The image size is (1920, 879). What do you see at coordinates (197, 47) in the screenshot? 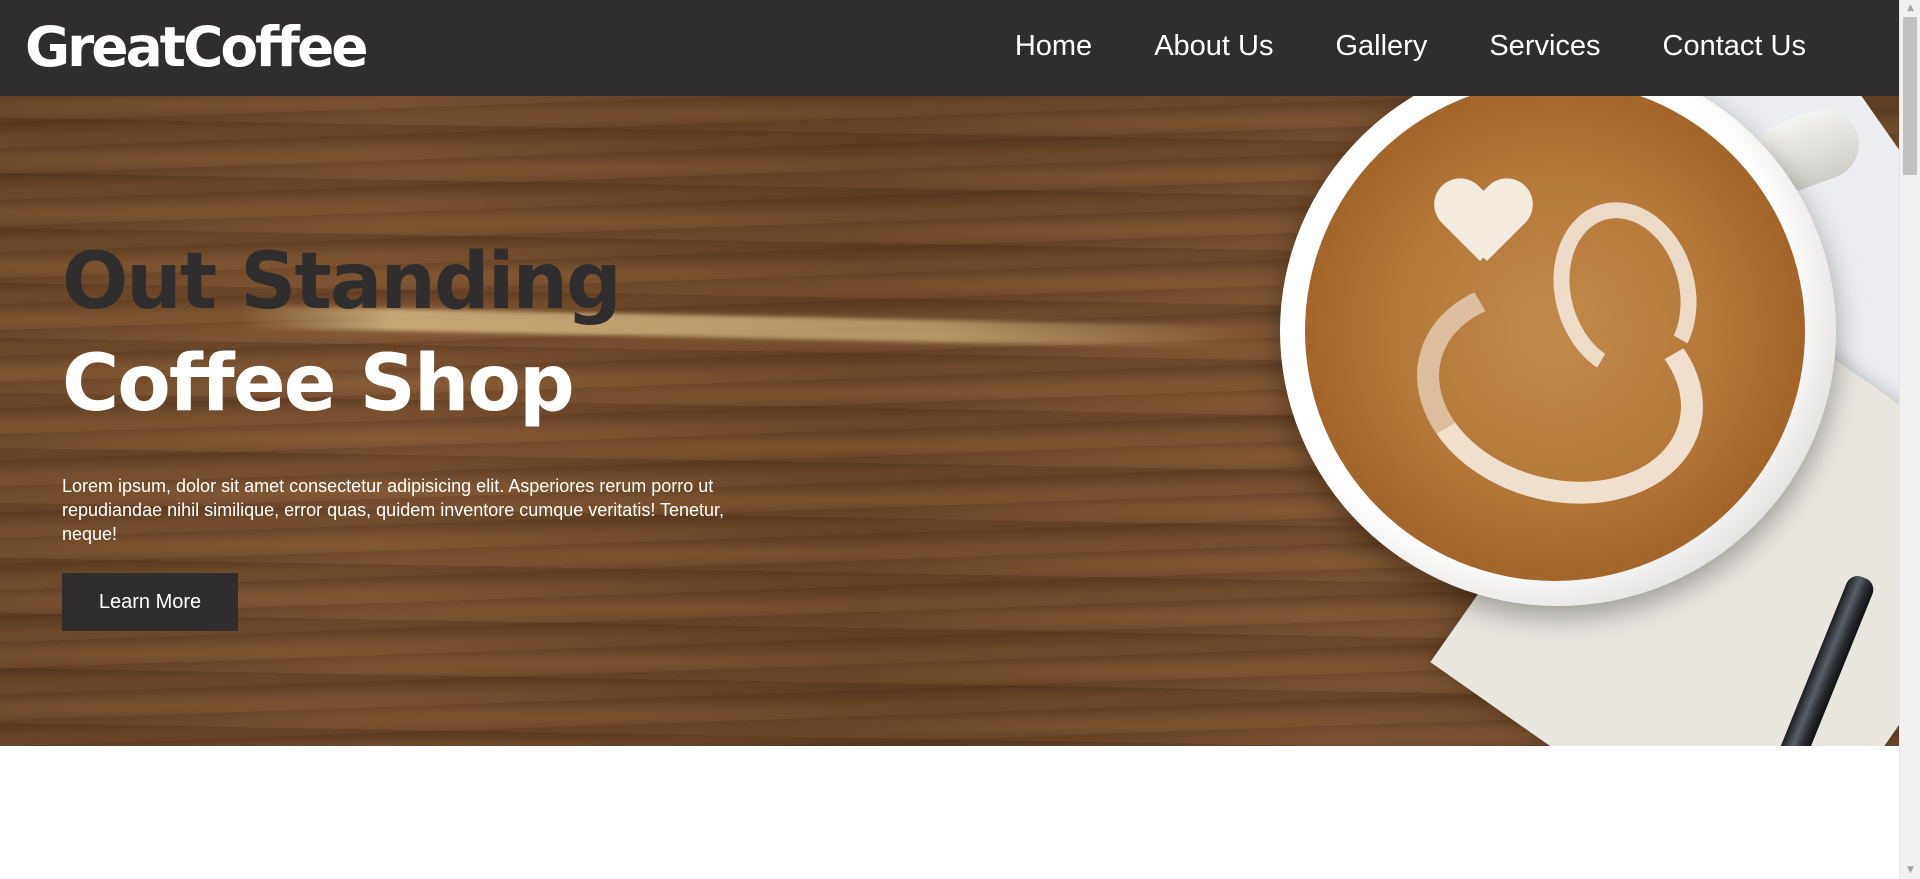
I see `site-logo: GreatCoffee` at bounding box center [197, 47].